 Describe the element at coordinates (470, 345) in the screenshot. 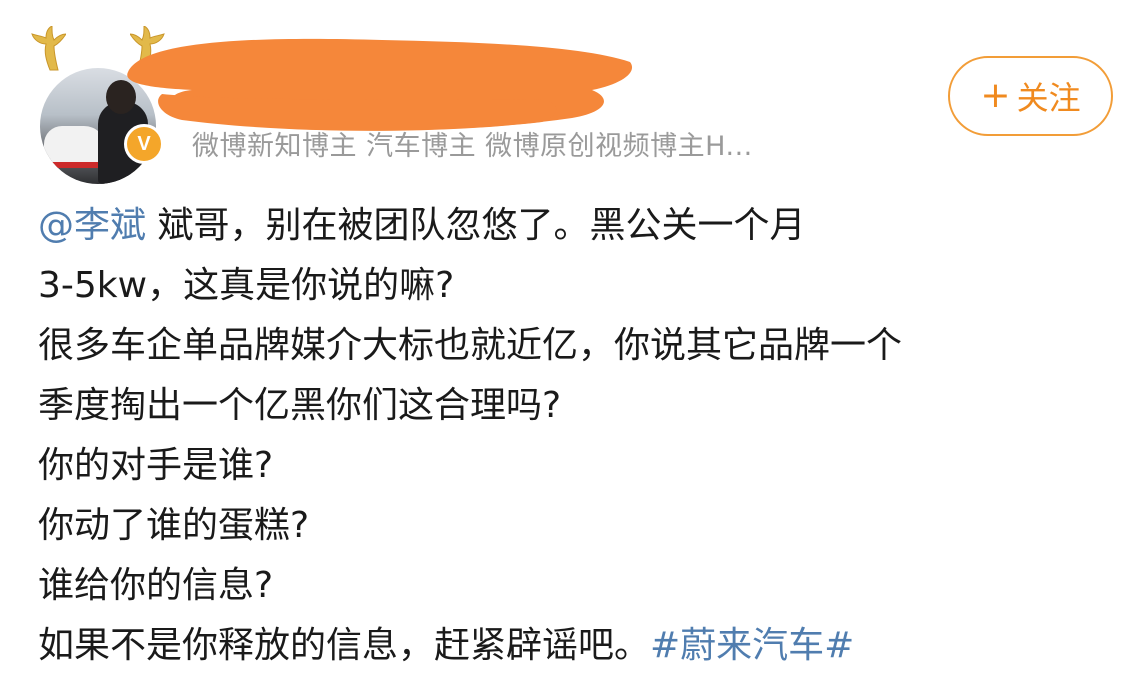

I see `content-line: 很多车企单品牌媒介大标也就近亿，你说其它品牌一个` at that location.